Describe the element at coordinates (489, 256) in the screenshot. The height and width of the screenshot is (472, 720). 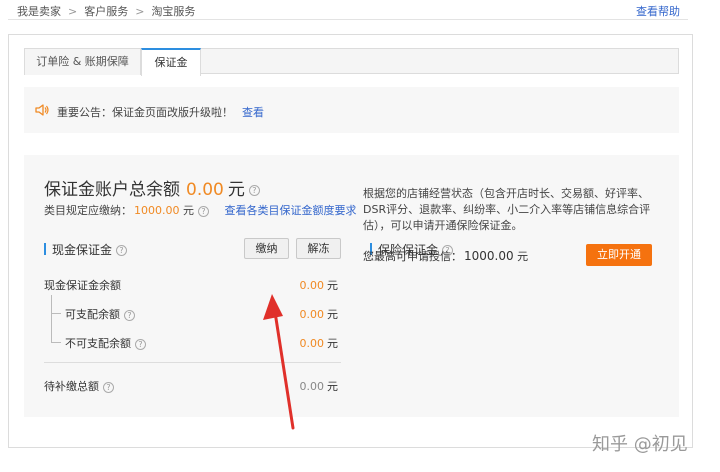
I see `max-credit-amount: 1000.00` at that location.